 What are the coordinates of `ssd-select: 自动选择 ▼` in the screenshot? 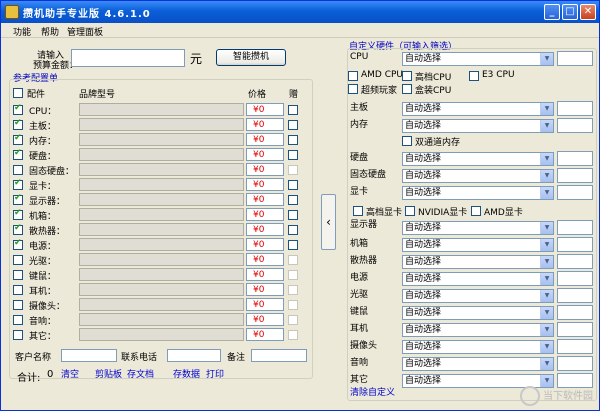 It's located at (478, 176).